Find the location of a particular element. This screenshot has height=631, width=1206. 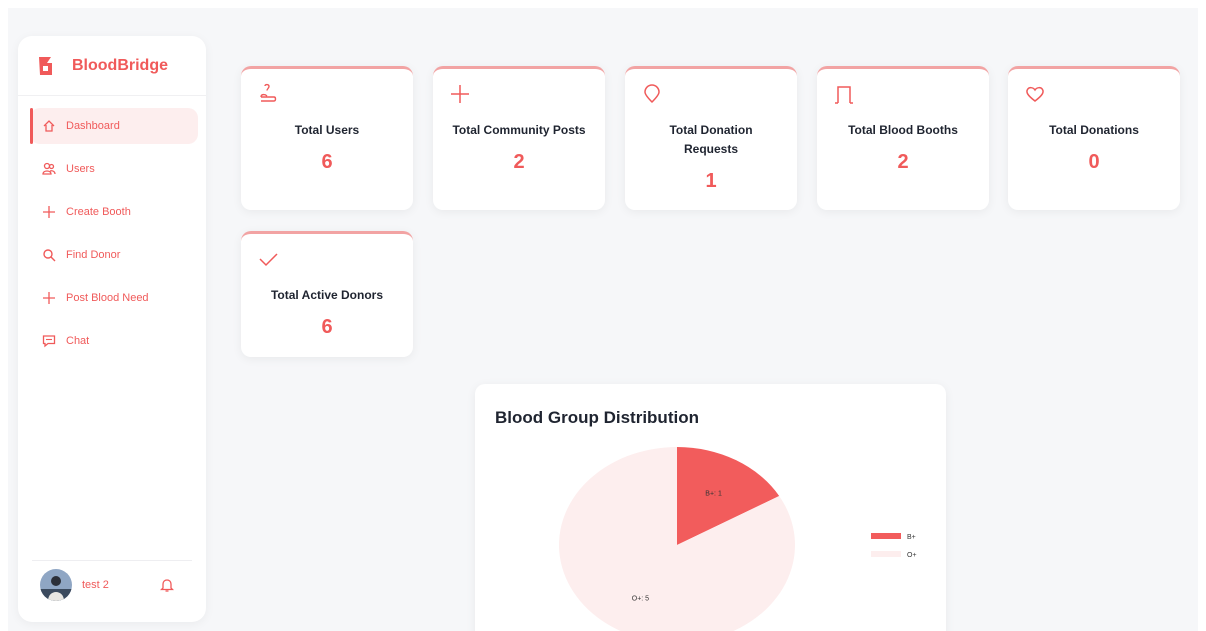

brand-logo-icon is located at coordinates (45, 65).